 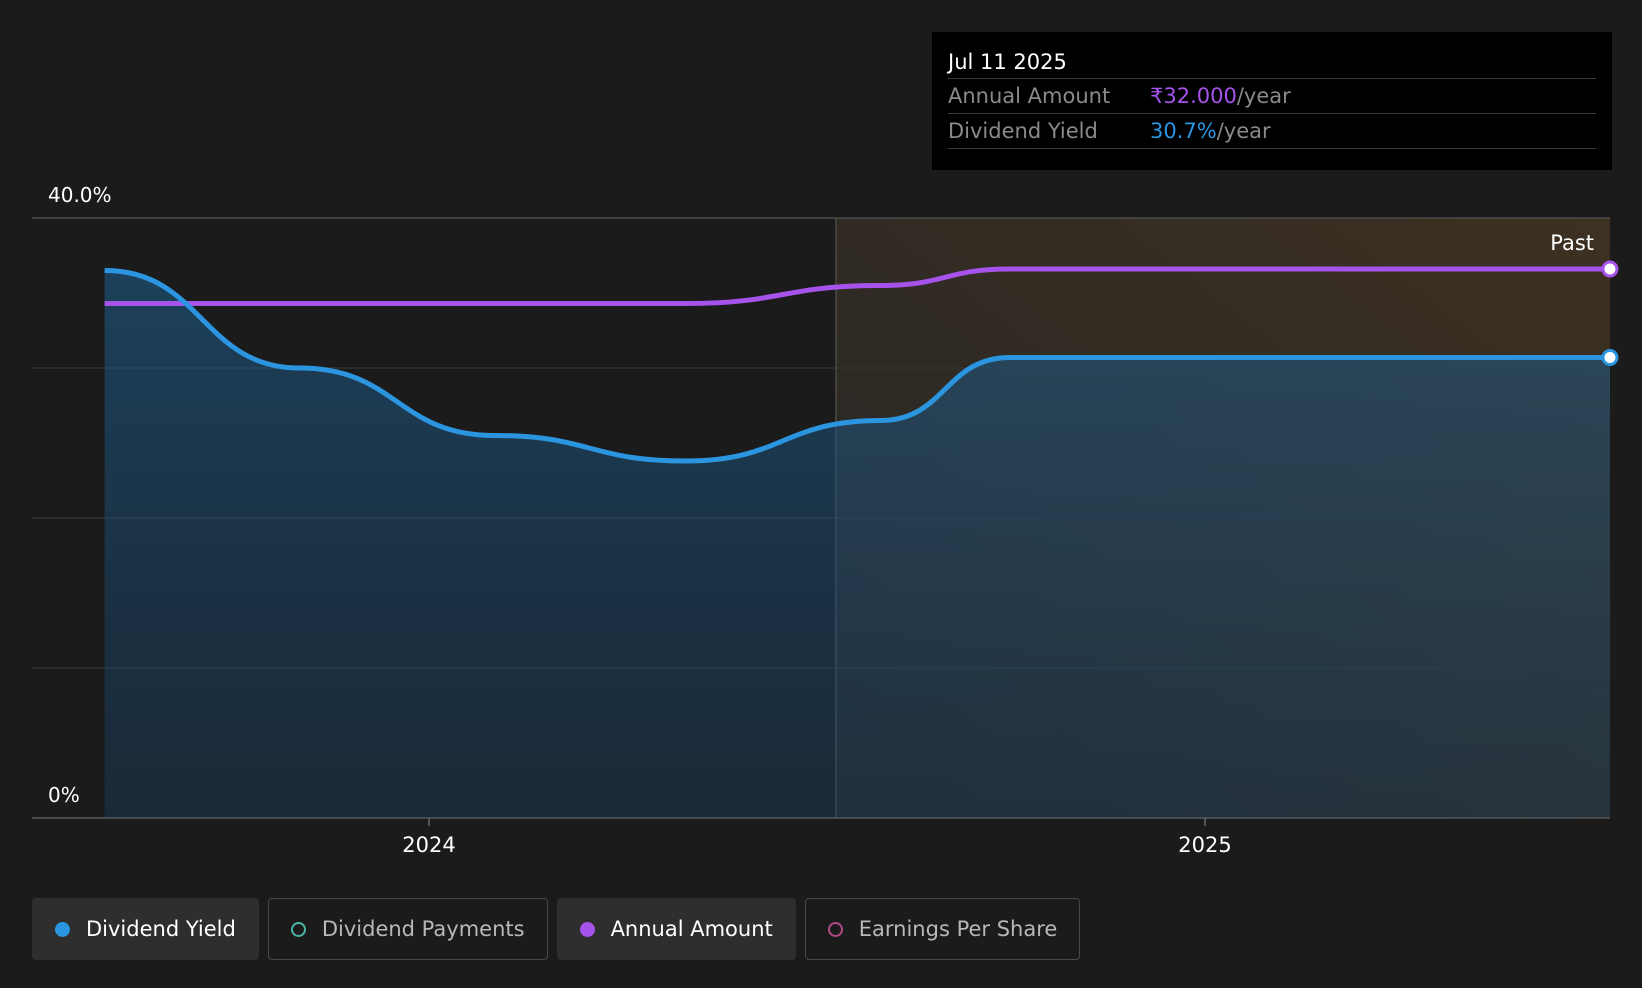 I want to click on y-tick-zero: 0%, so click(x=64, y=795).